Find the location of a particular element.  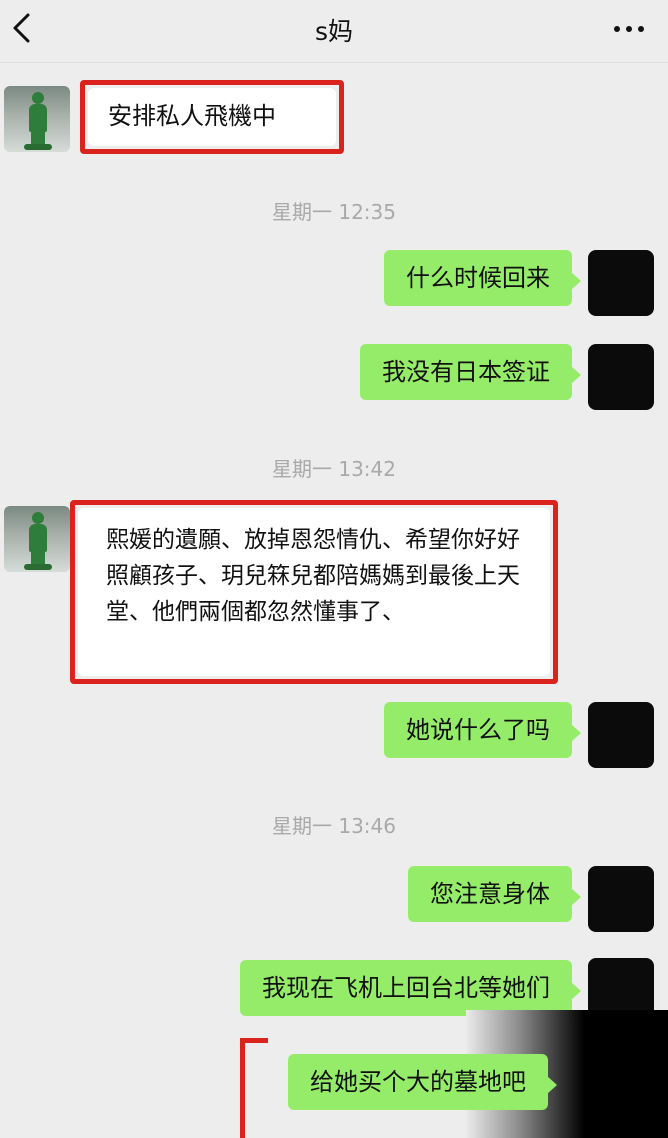

more-dots-icon is located at coordinates (630, 30).